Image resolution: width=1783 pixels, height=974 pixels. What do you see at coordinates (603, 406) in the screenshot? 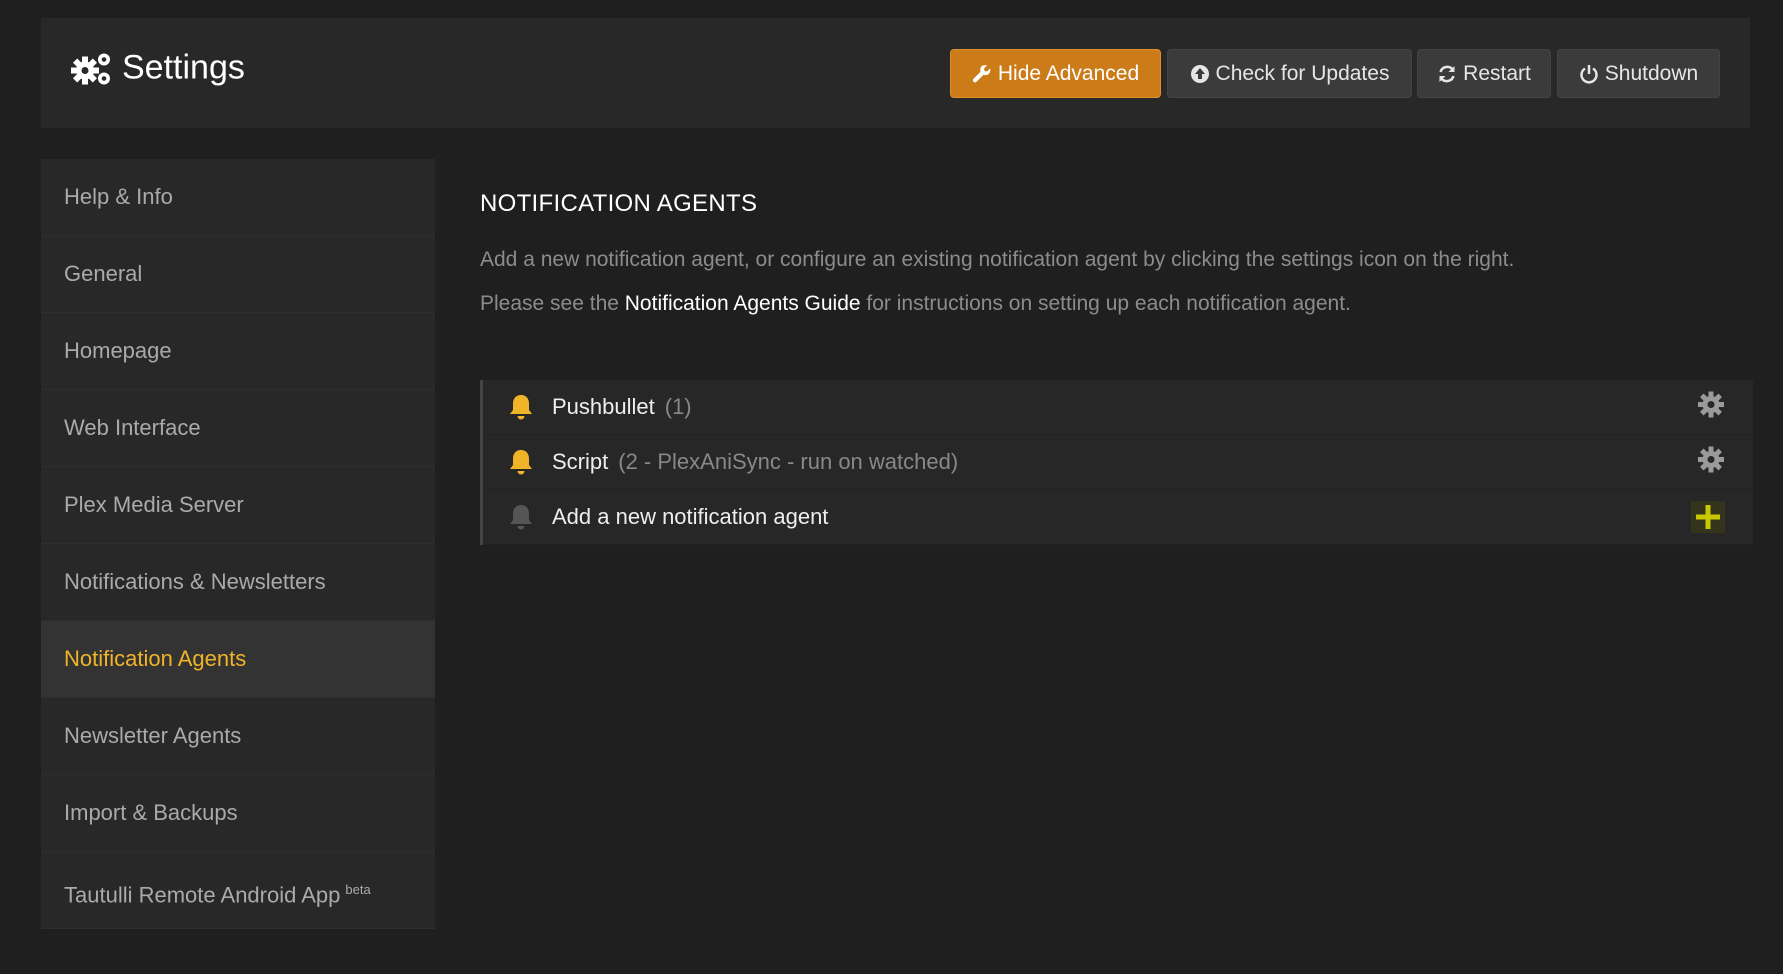
I see `agent-name-text: Pushbullet` at bounding box center [603, 406].